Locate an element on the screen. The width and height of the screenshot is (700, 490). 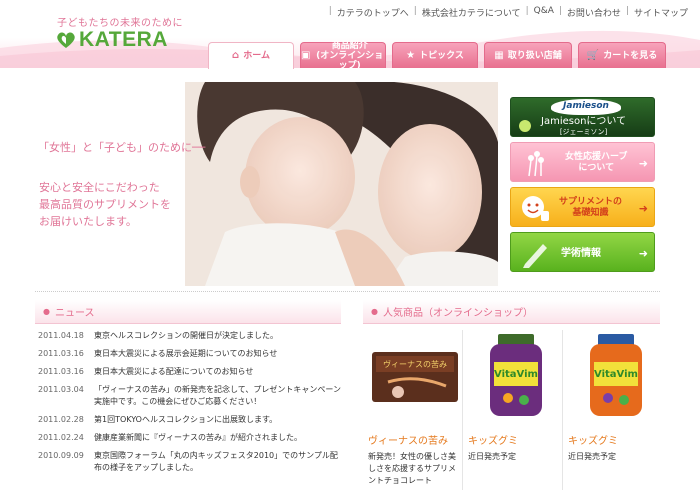
tab-home: ⌂ ホーム is located at coordinates (251, 55).